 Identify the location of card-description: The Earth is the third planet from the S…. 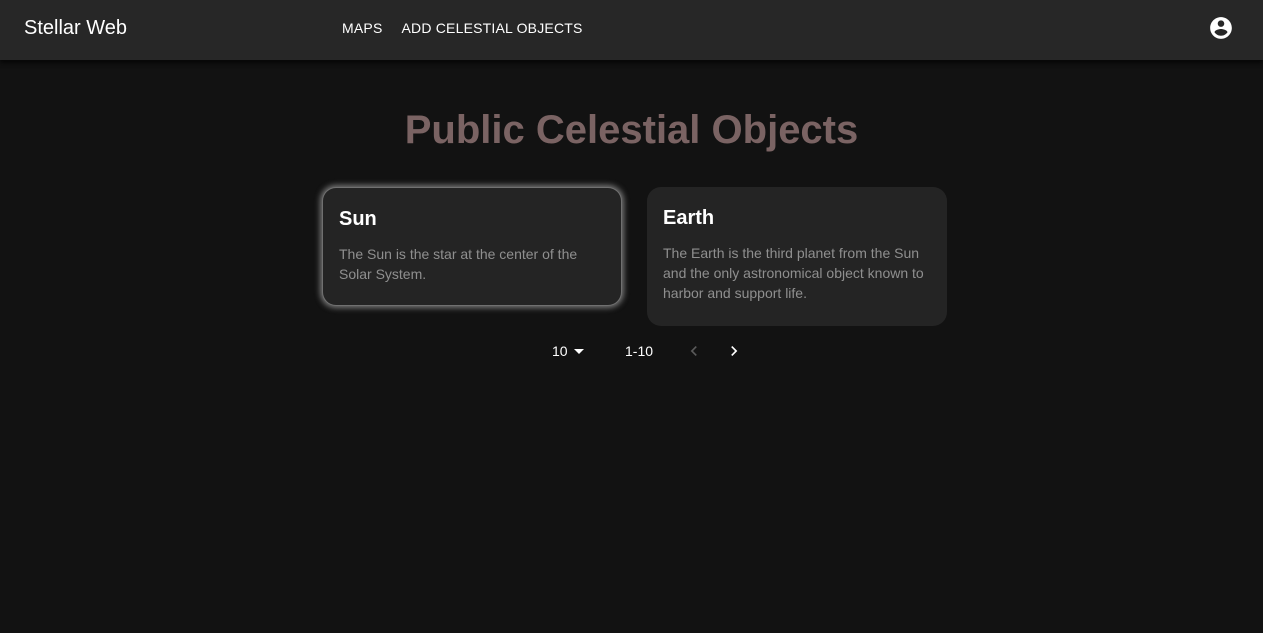
(793, 273).